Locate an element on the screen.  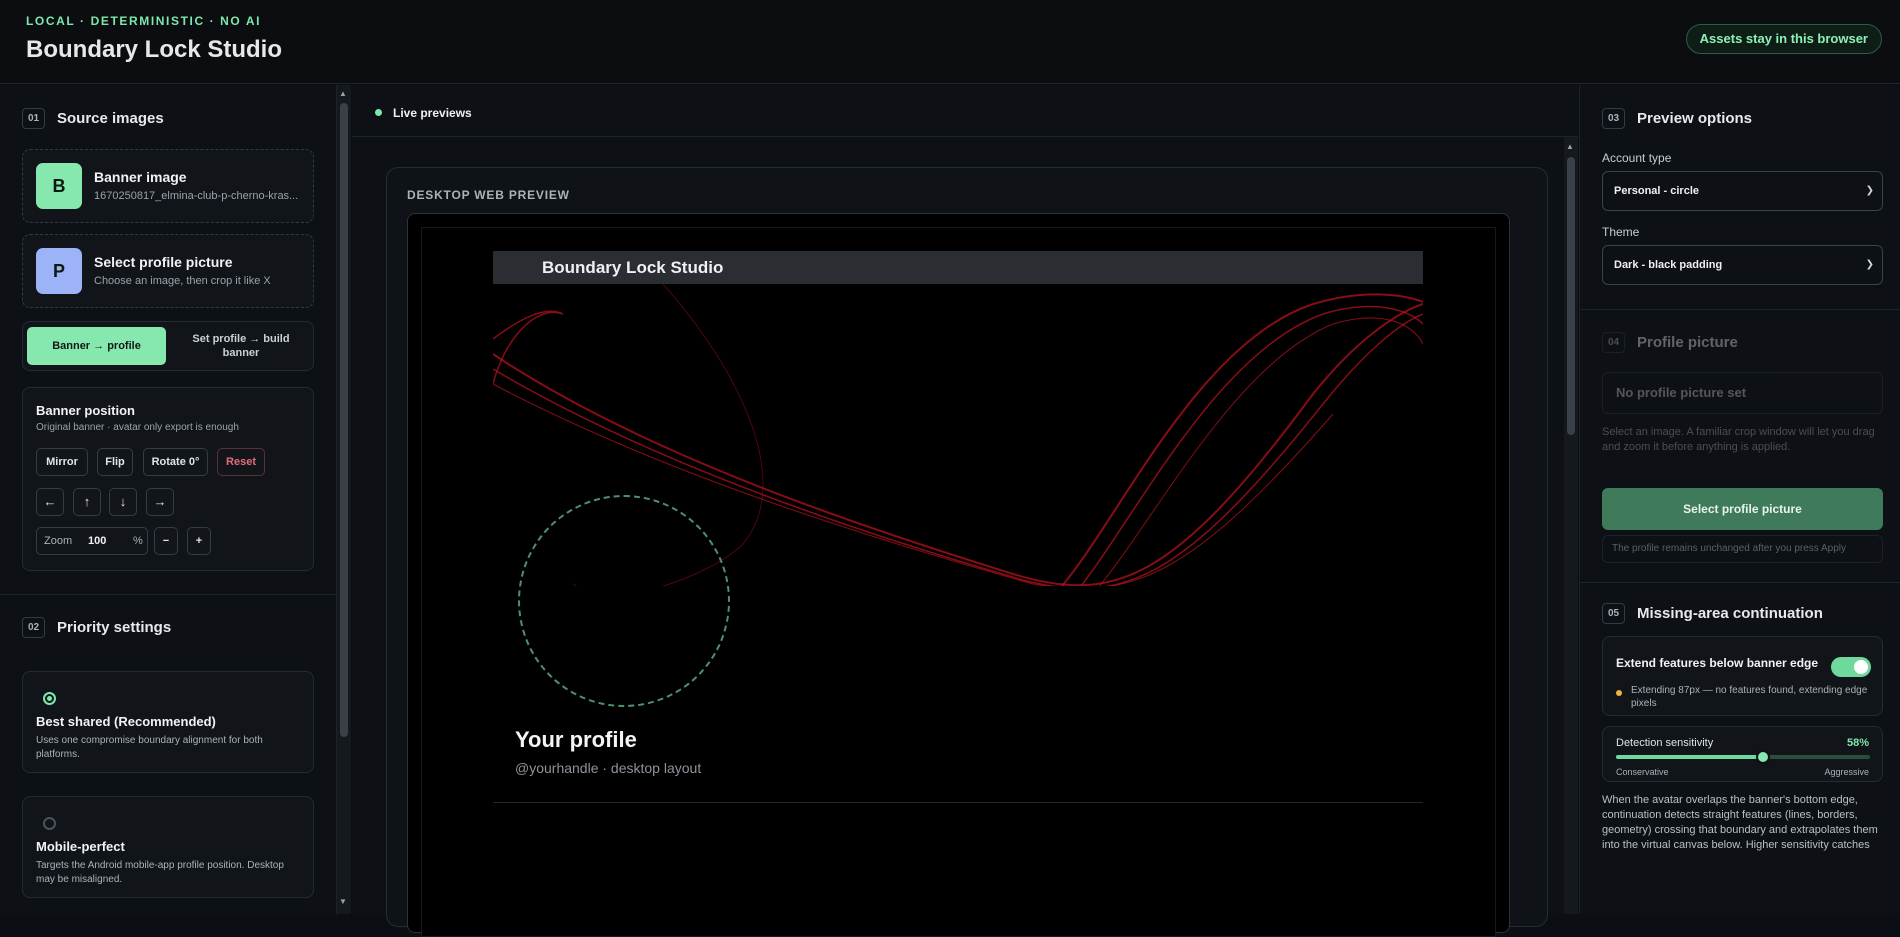
privacy-pill: Assets stay in this browser is located at coordinates (1783, 39).